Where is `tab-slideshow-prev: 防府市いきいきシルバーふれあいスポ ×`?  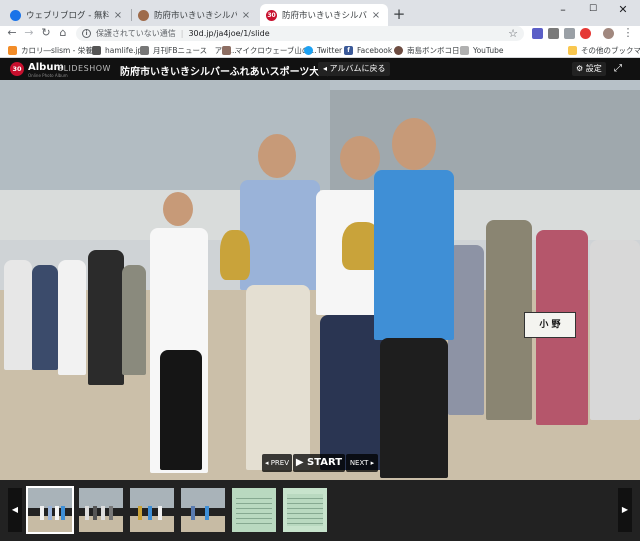 tab-slideshow-prev: 防府市いきいきシルバーふれあいスポ × is located at coordinates (195, 15).